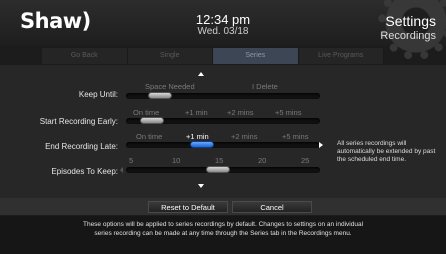  I want to click on episodes-option-20: 20, so click(262, 160).